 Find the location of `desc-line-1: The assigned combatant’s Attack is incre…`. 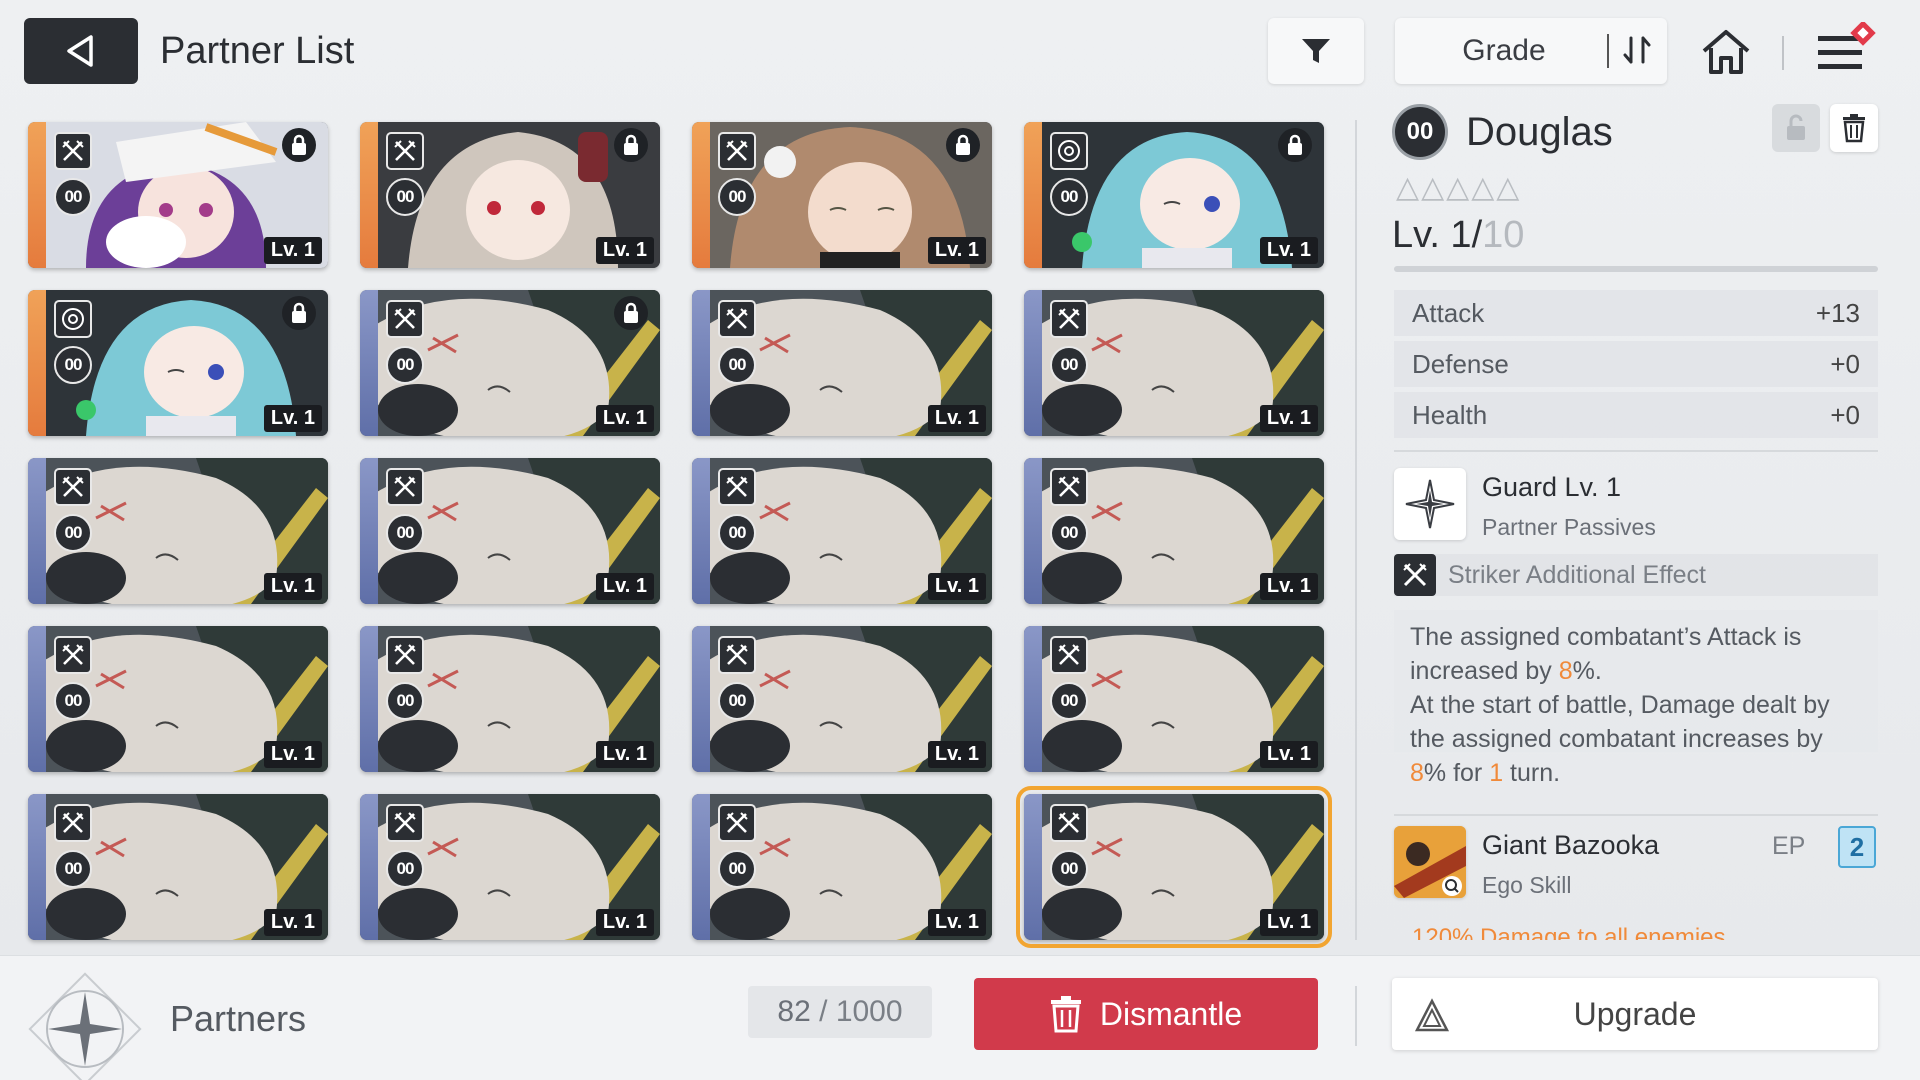

desc-line-1: The assigned combatant’s Attack is incre… is located at coordinates (1636, 654).